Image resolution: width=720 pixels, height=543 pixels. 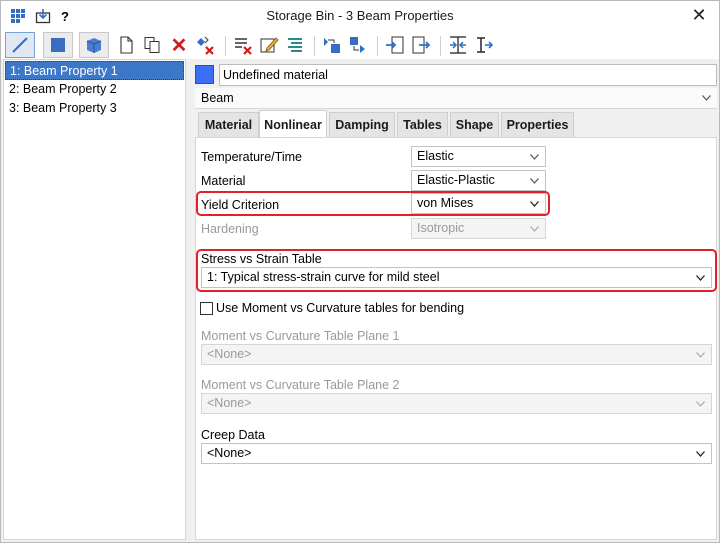 I want to click on hardening-value: Isotropic, so click(x=441, y=228).